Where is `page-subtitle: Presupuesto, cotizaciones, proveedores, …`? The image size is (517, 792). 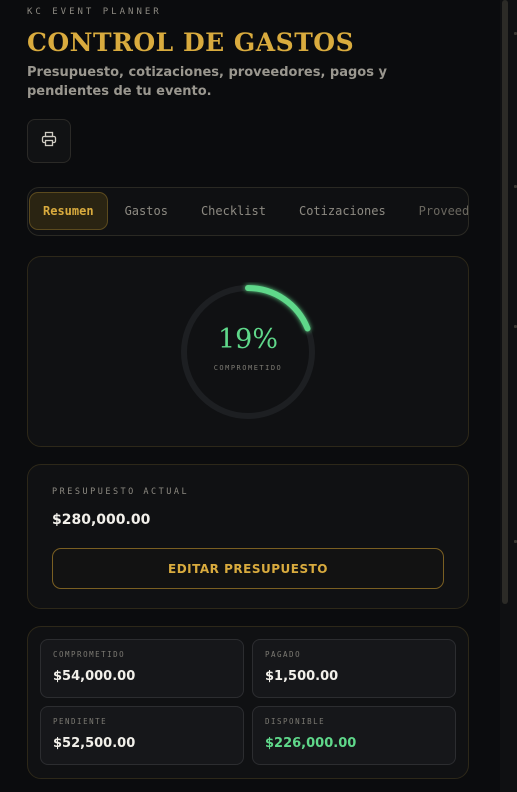
page-subtitle: Presupuesto, cotizaciones, proveedores, … is located at coordinates (207, 82).